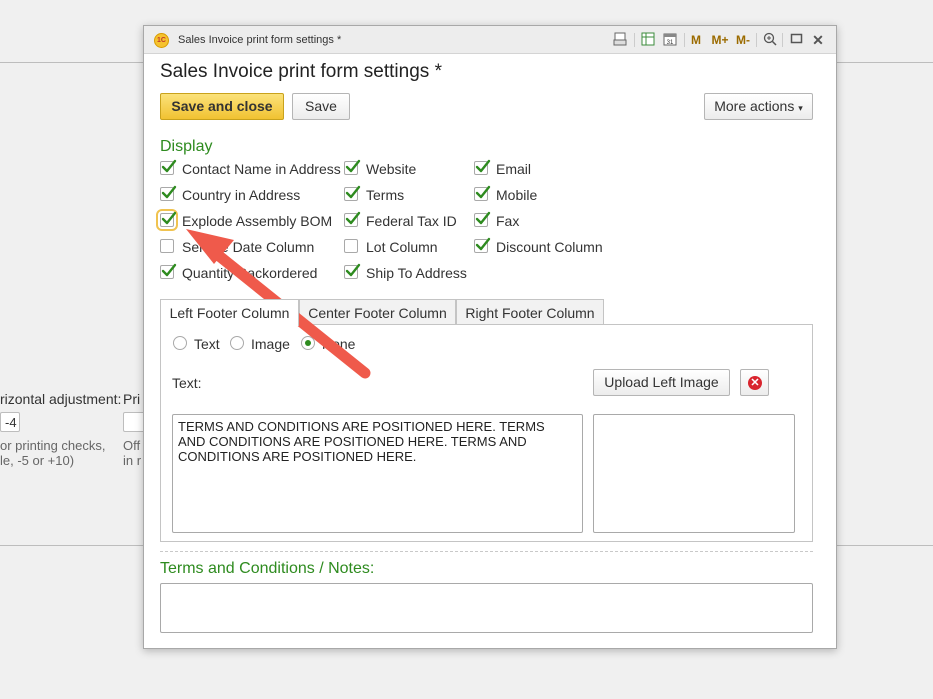 The image size is (933, 699). What do you see at coordinates (670, 43) in the screenshot?
I see `svg-text: 31` at bounding box center [670, 43].